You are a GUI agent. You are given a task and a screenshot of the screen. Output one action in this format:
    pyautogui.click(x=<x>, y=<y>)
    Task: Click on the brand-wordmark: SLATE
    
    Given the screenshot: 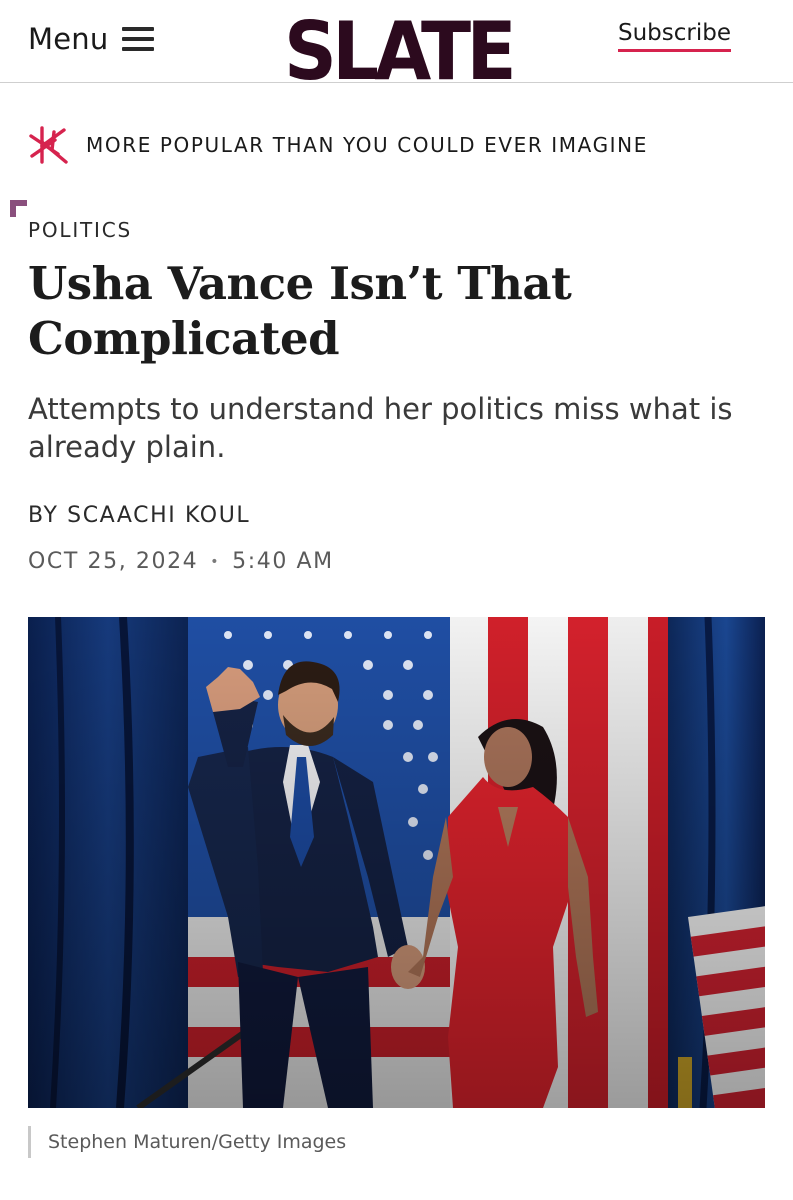 What is the action you would take?
    pyautogui.click(x=398, y=48)
    